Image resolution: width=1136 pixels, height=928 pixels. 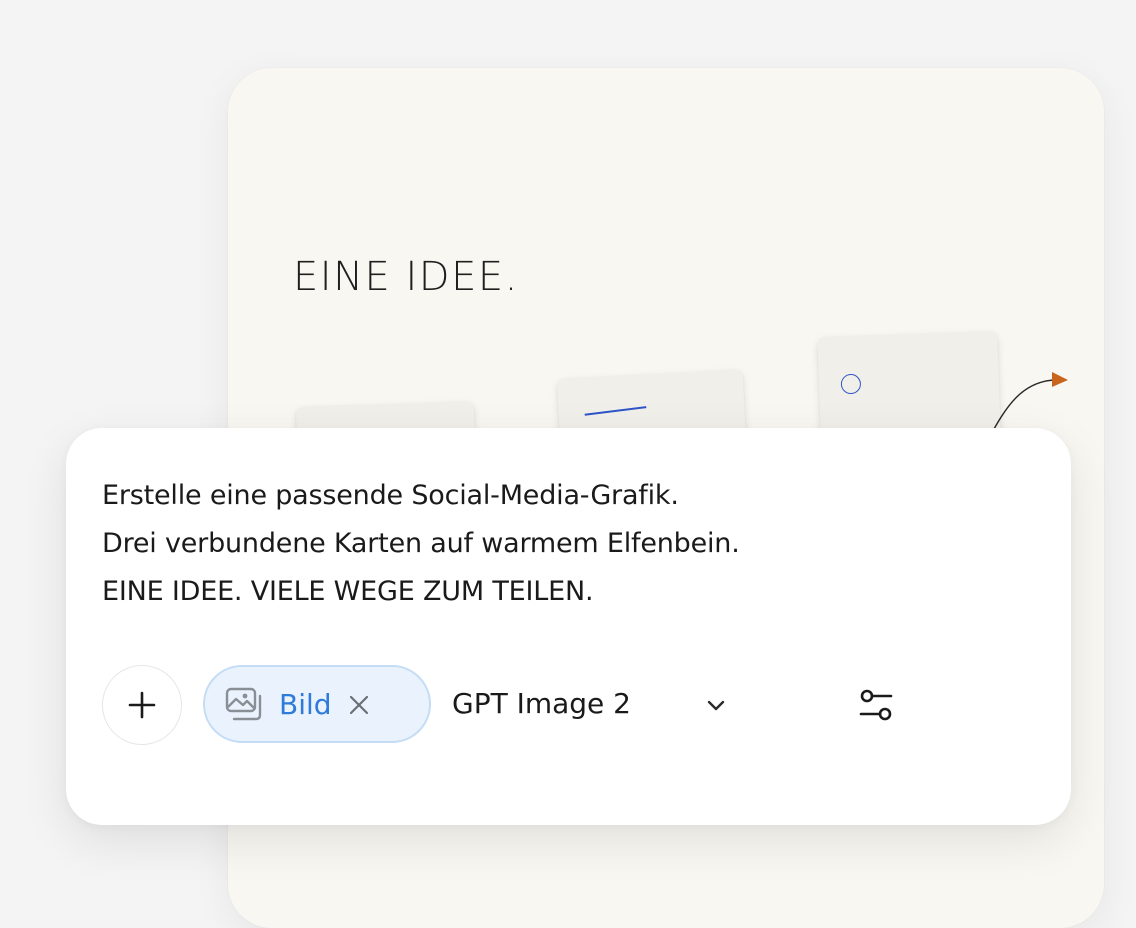 I want to click on prompt-line-3: EINE IDEE. VIELE WEGE ZUM TEILEN., so click(x=348, y=591).